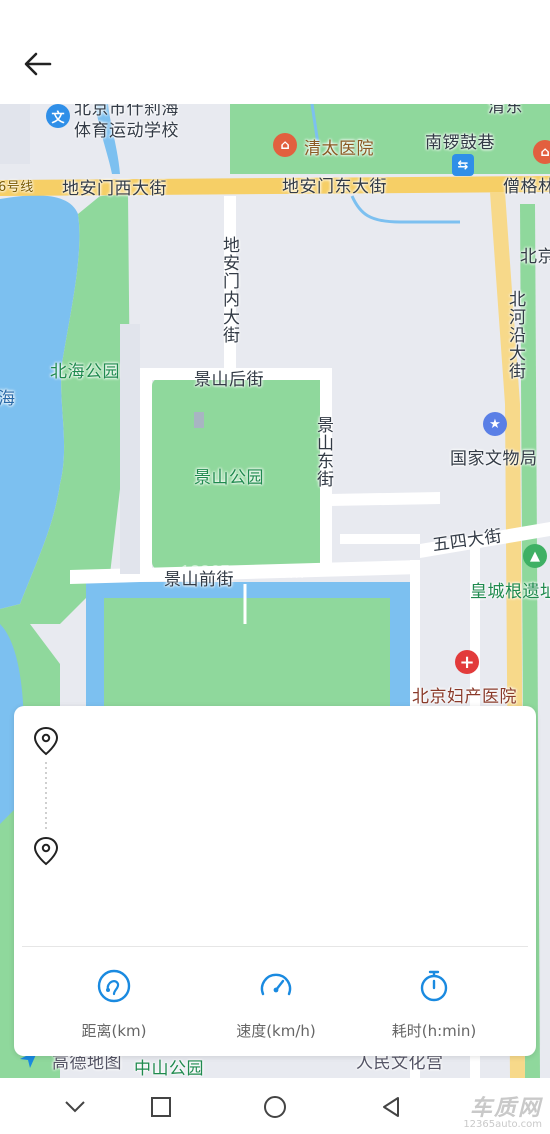 Image resolution: width=550 pixels, height=1134 pixels. Describe the element at coordinates (229, 478) in the screenshot. I see `label-jingshan-park: 景山公园` at that location.